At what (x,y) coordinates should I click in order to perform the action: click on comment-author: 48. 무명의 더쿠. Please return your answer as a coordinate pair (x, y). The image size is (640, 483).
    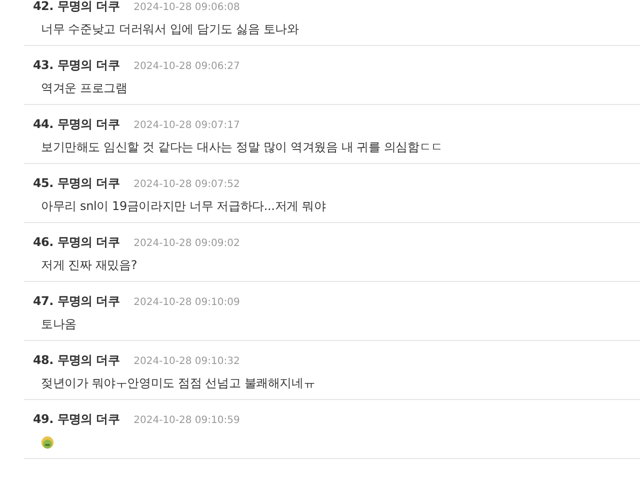
    Looking at the image, I should click on (76, 360).